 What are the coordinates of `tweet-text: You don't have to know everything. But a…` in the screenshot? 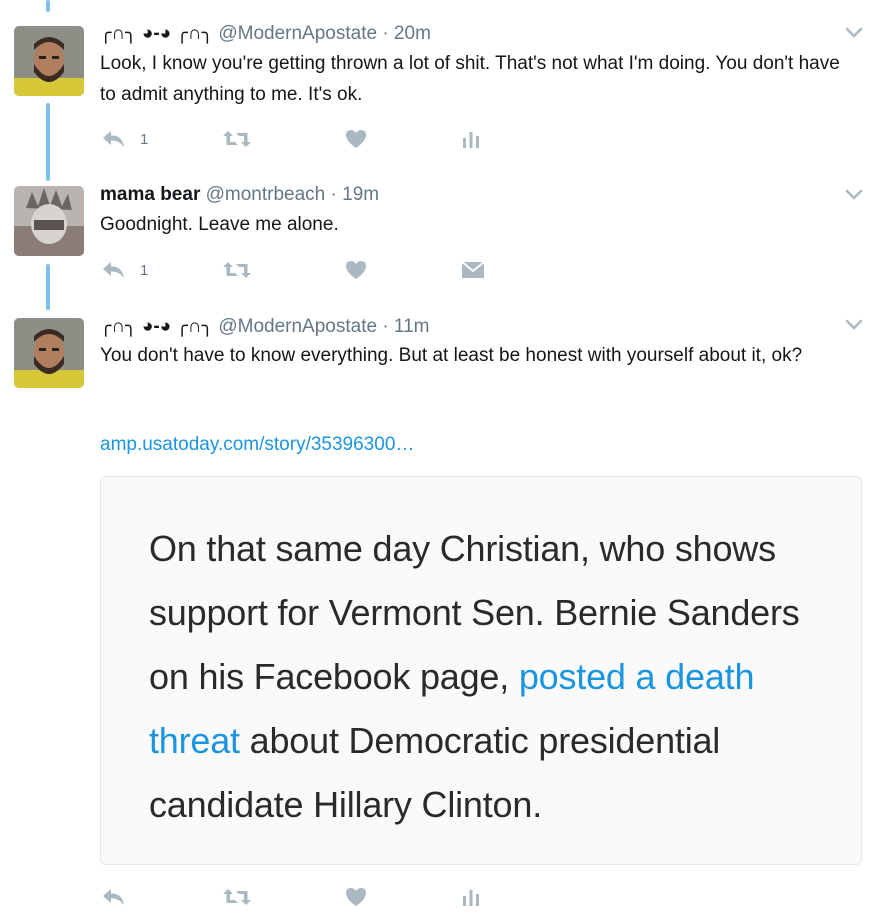 It's located at (451, 355).